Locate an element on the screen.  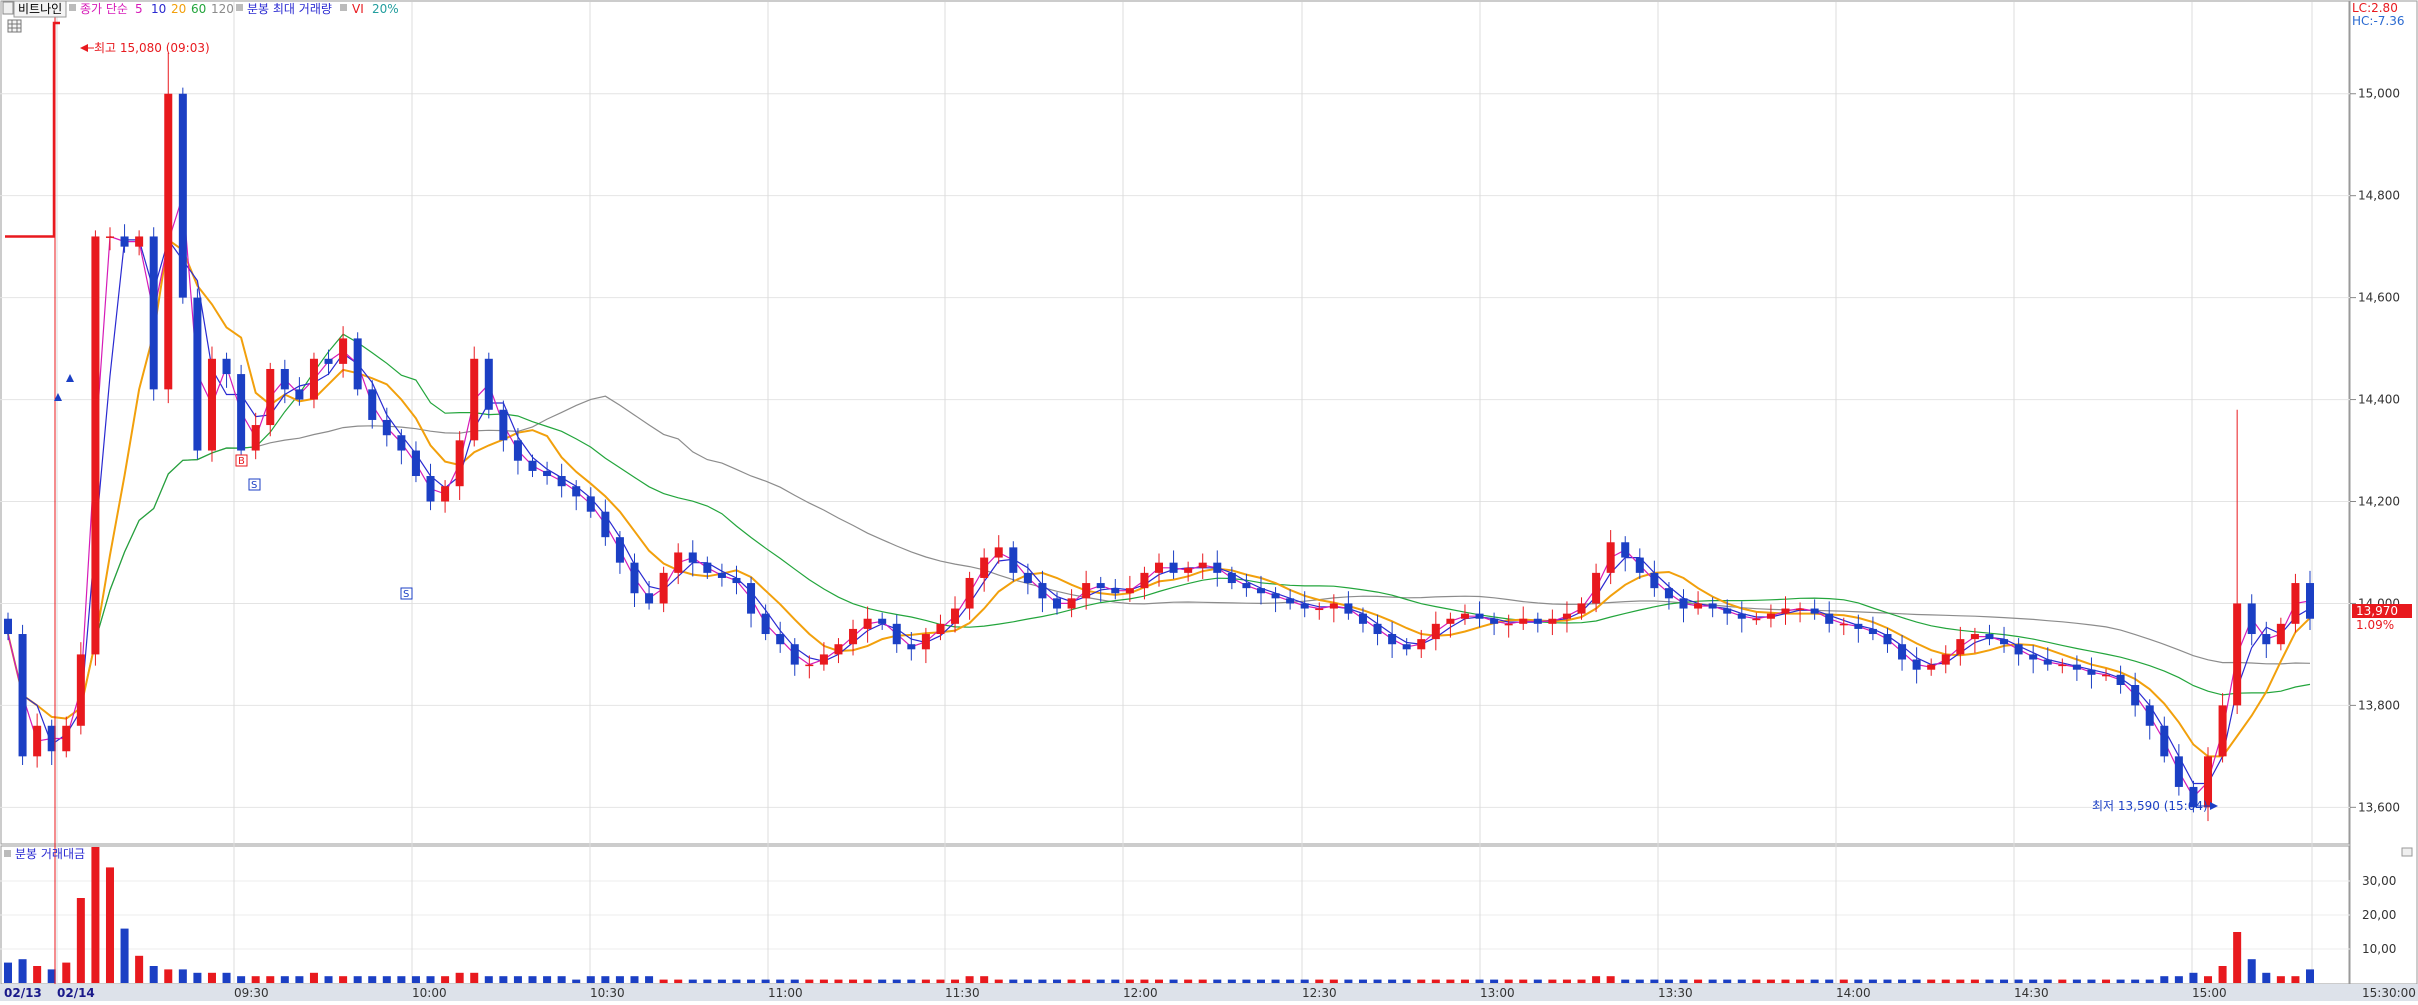
time-tick-label: 11:00 is located at coordinates (785, 993).